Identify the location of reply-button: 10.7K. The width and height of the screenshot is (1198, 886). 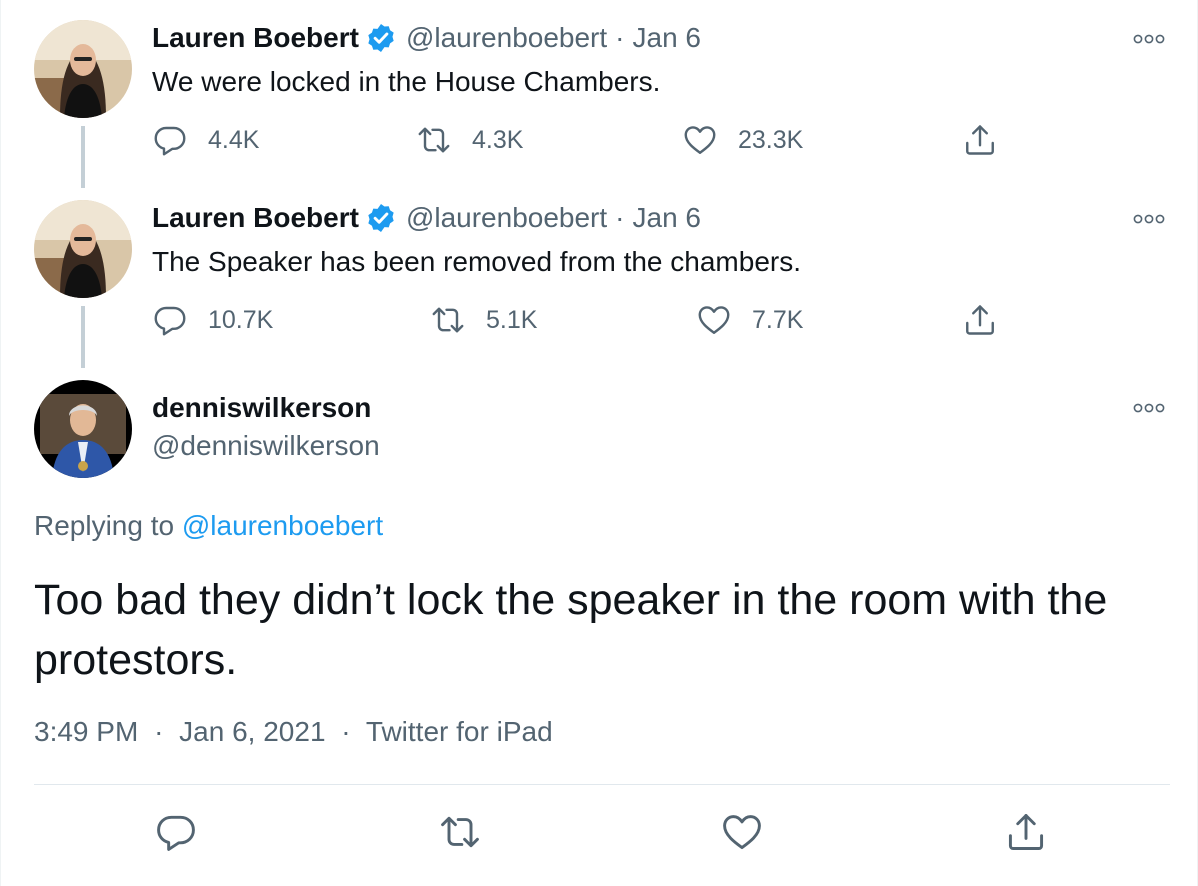
(212, 320).